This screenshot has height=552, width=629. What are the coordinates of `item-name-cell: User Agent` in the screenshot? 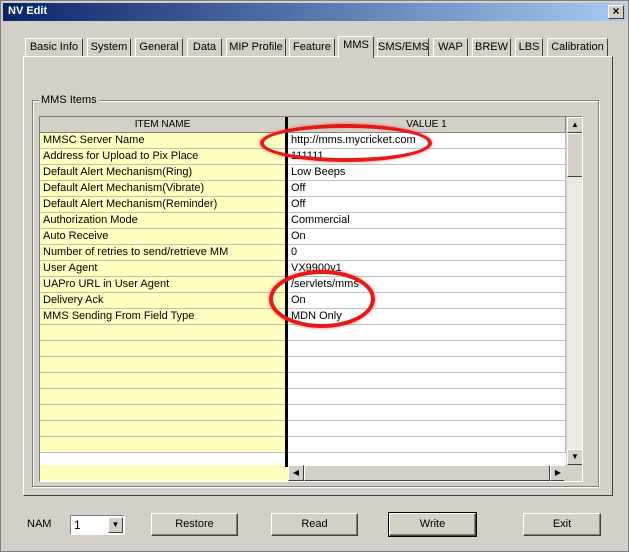 It's located at (163, 269).